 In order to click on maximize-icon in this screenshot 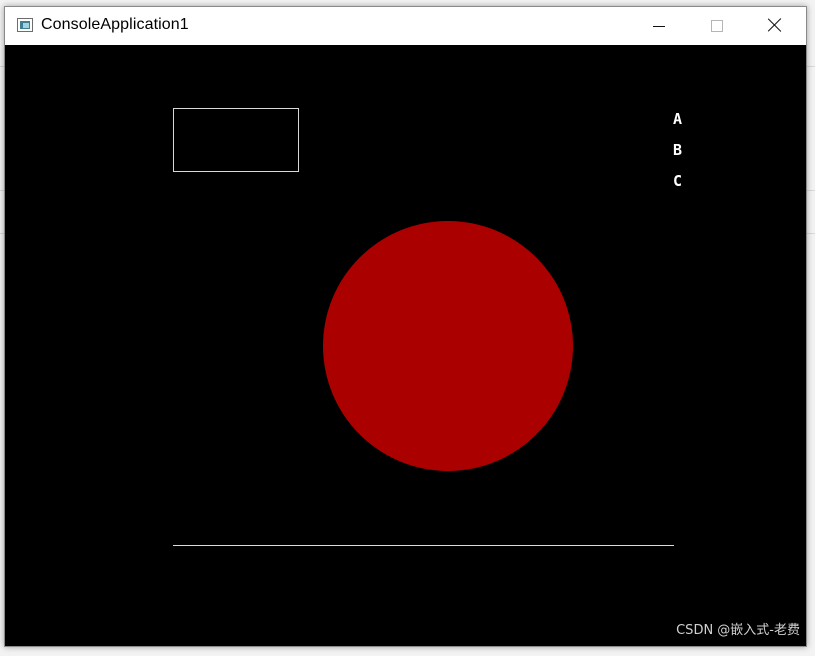, I will do `click(717, 26)`.